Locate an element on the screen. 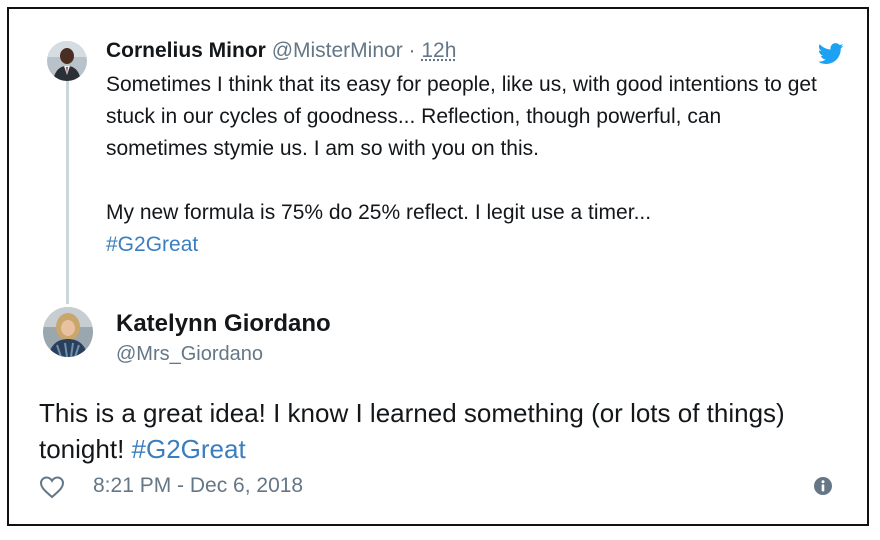 The height and width of the screenshot is (540, 880). main-author-avatar is located at coordinates (68, 332).